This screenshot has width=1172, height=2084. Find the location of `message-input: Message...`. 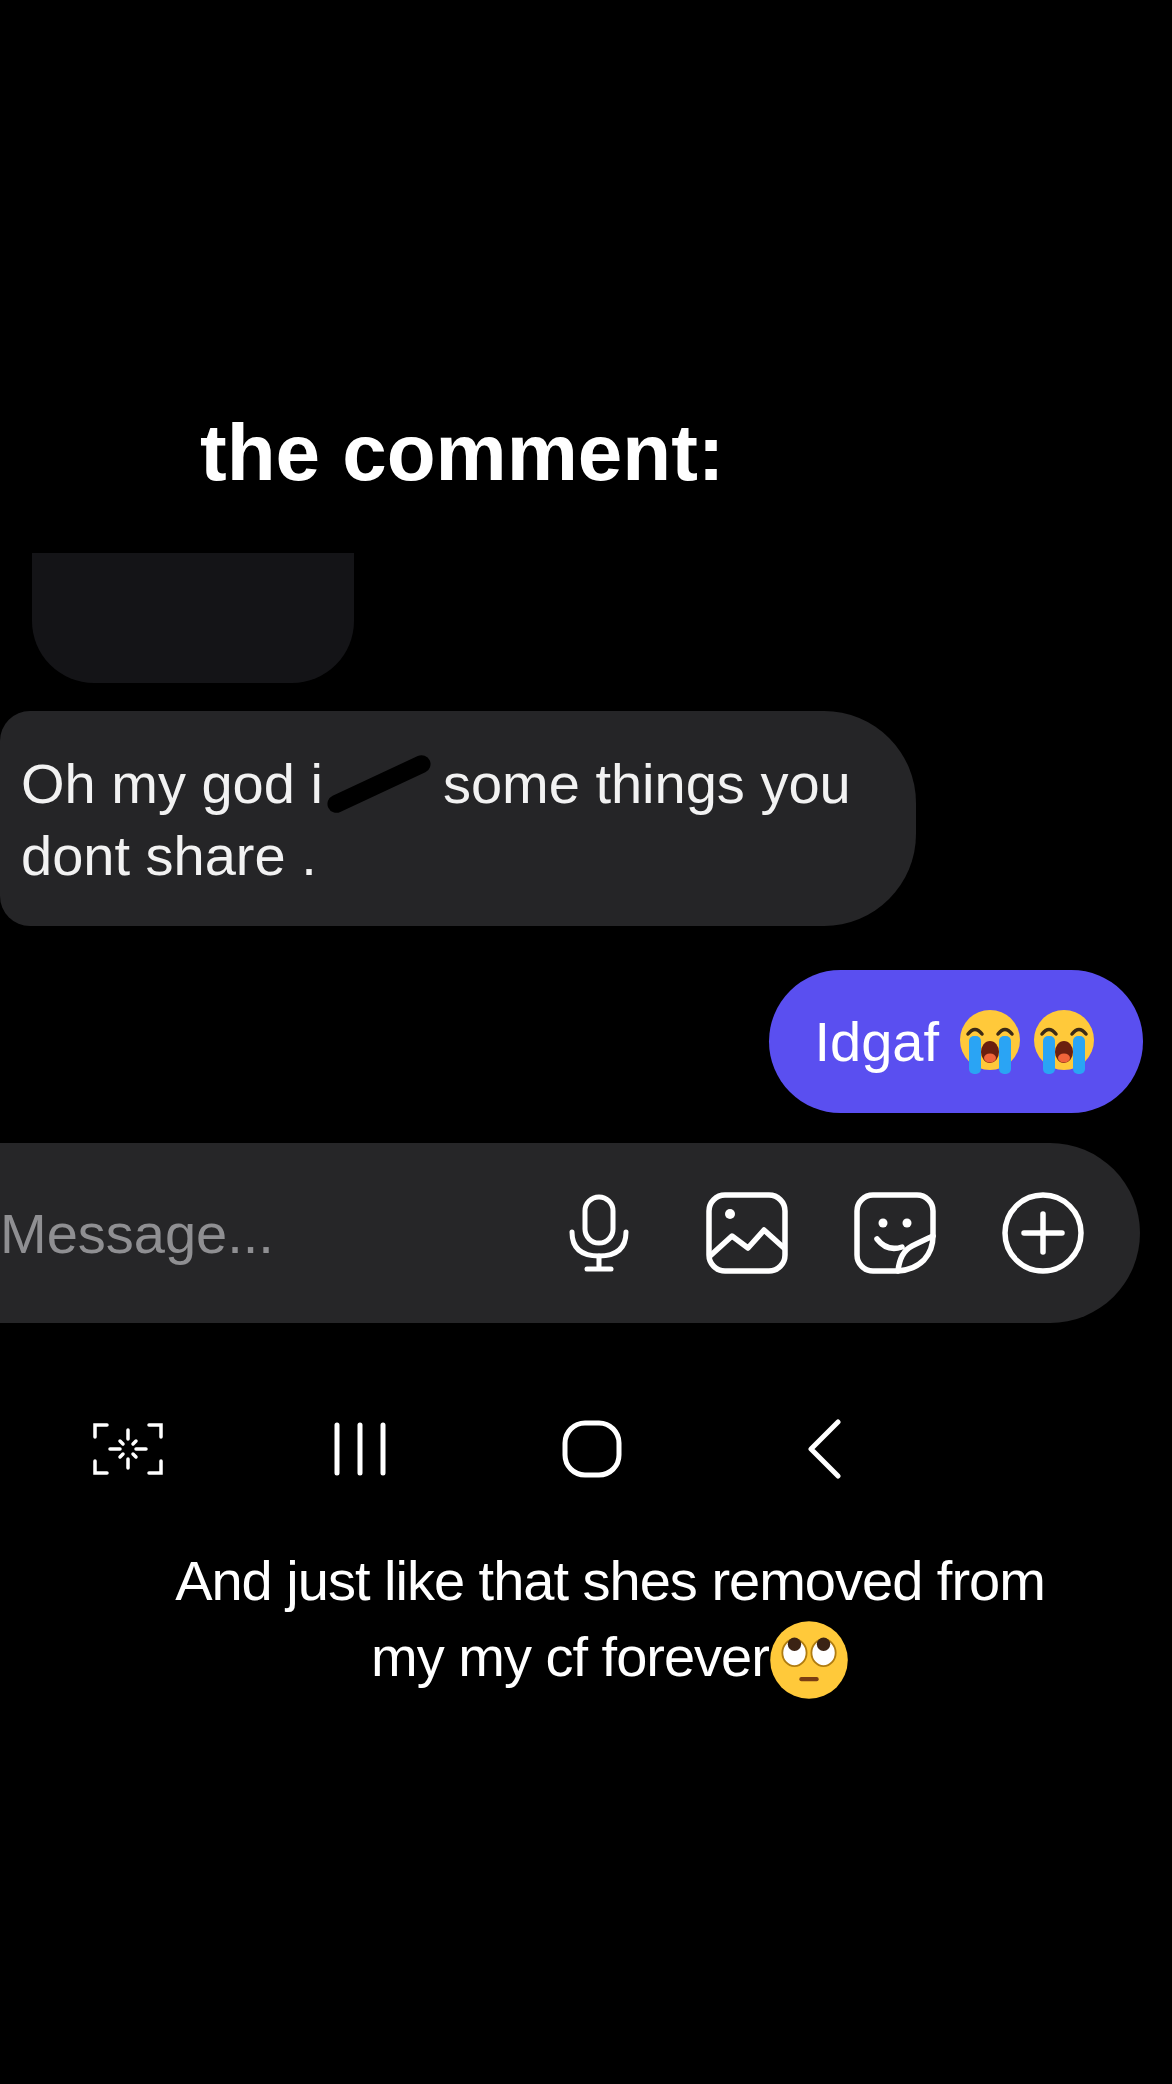

message-input: Message... is located at coordinates (262, 1233).